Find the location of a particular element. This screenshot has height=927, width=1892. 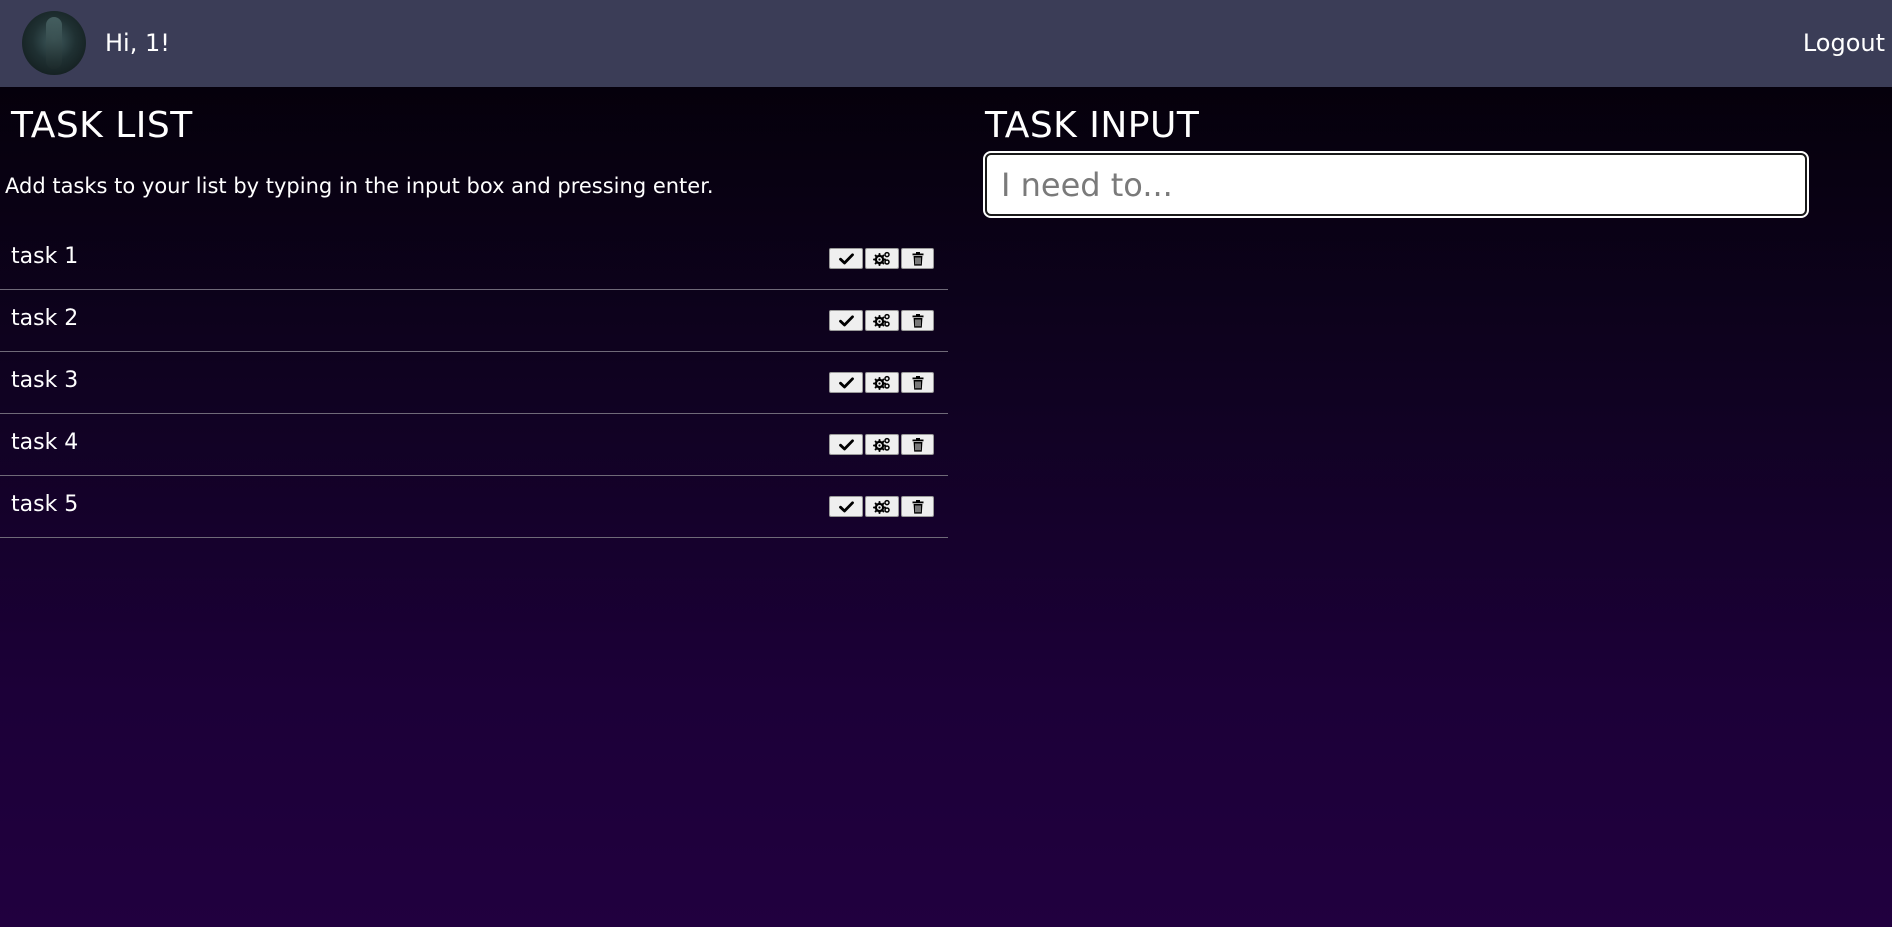

task-row: task 2 is located at coordinates (474, 321).